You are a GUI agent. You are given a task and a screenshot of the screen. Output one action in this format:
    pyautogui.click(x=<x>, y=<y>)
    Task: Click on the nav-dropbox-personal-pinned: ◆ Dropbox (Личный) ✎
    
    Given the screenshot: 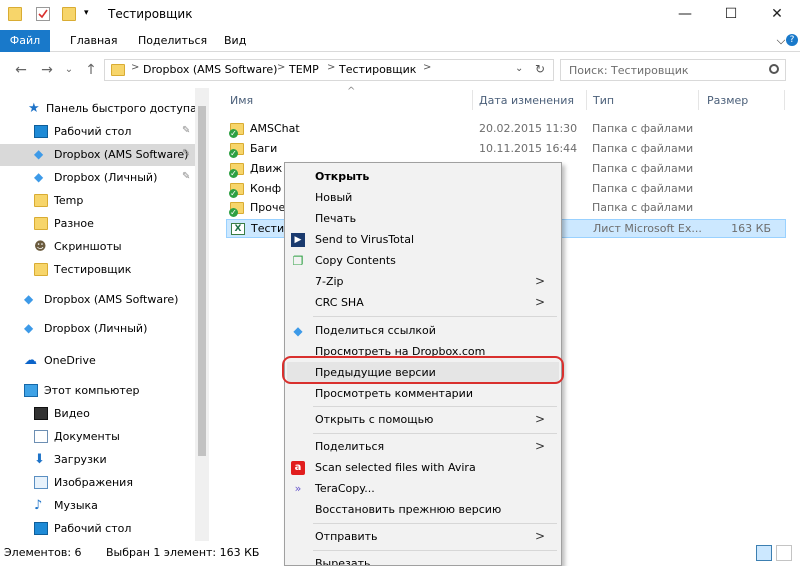 What is the action you would take?
    pyautogui.click(x=97, y=178)
    